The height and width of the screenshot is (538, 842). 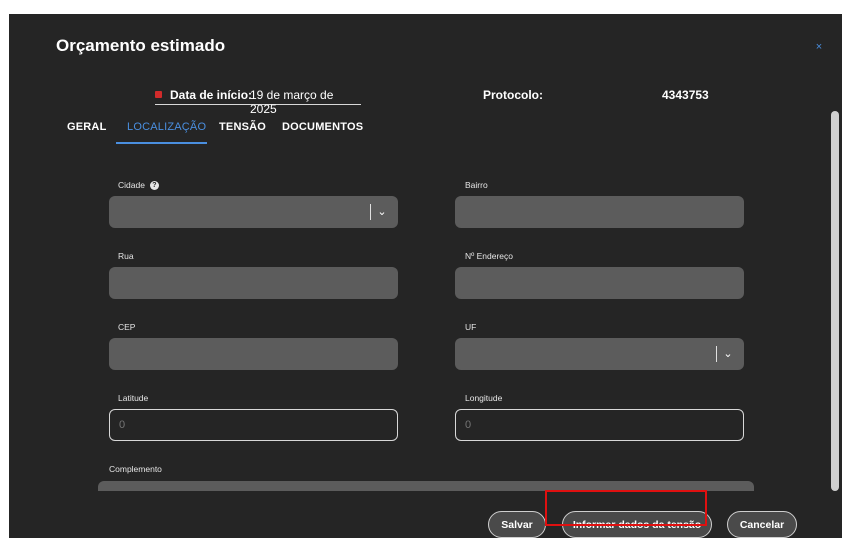 What do you see at coordinates (141, 45) in the screenshot?
I see `modal-title: Orçamento estimado` at bounding box center [141, 45].